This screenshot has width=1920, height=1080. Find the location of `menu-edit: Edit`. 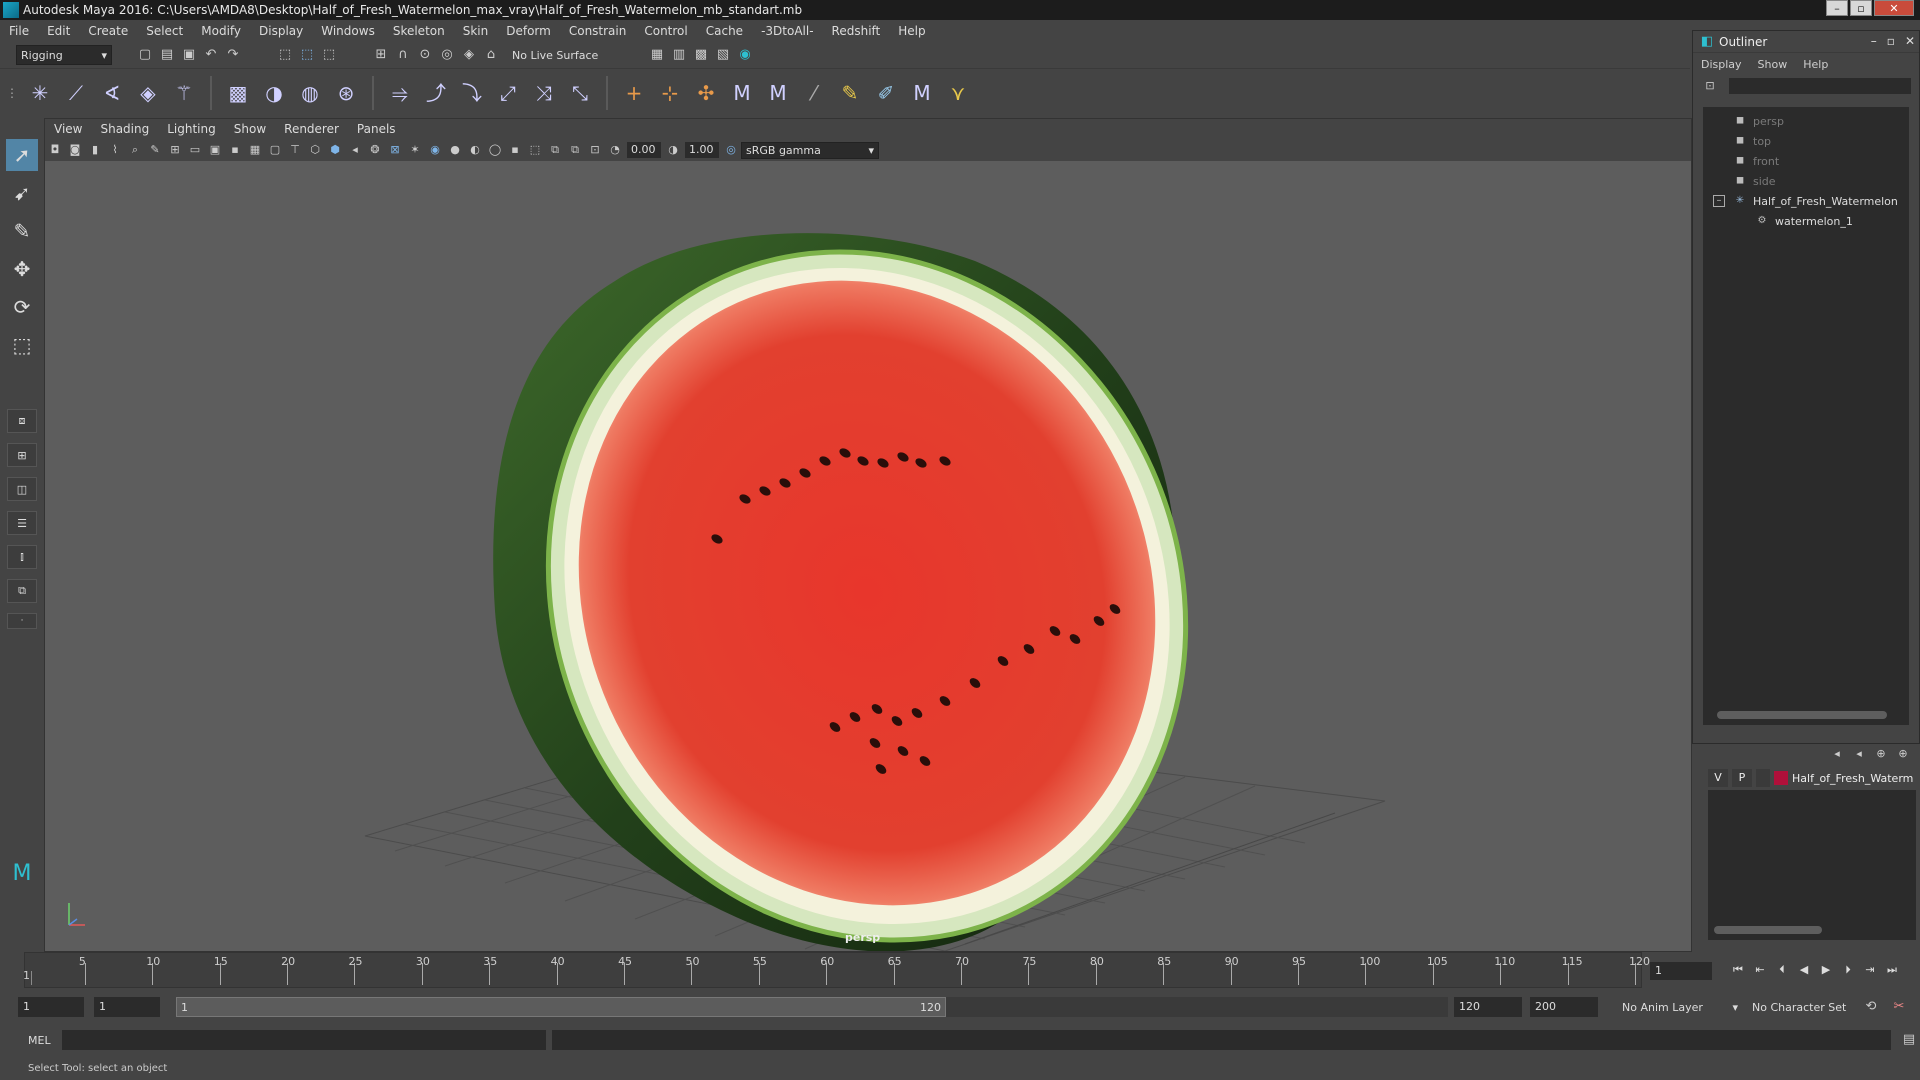

menu-edit: Edit is located at coordinates (58, 31).